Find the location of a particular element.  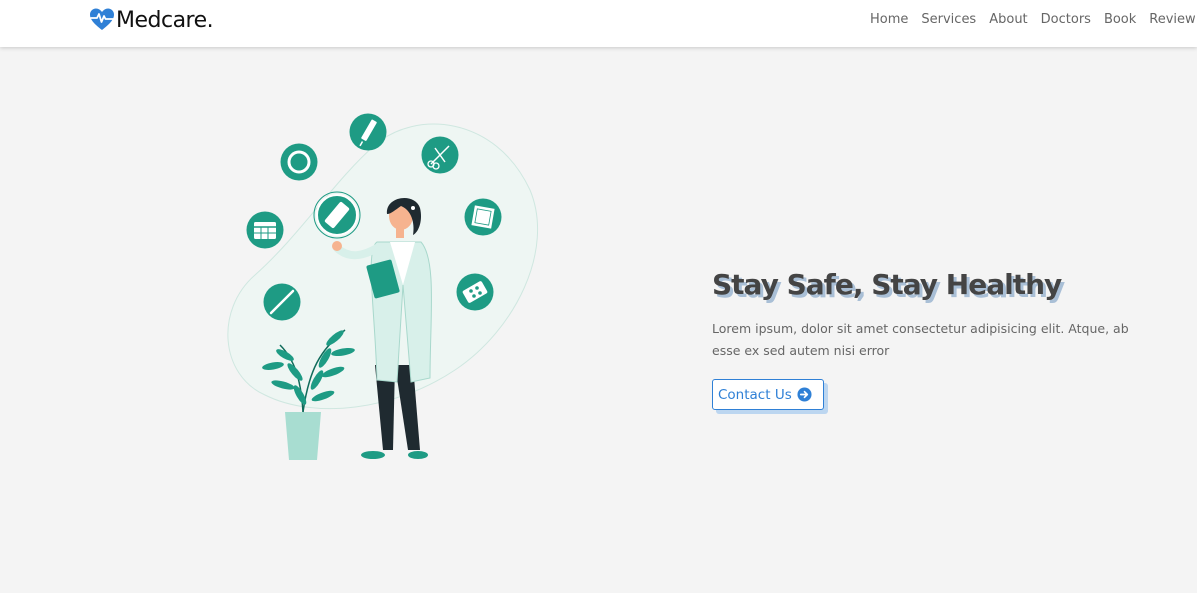

ring-icon is located at coordinates (299, 162).